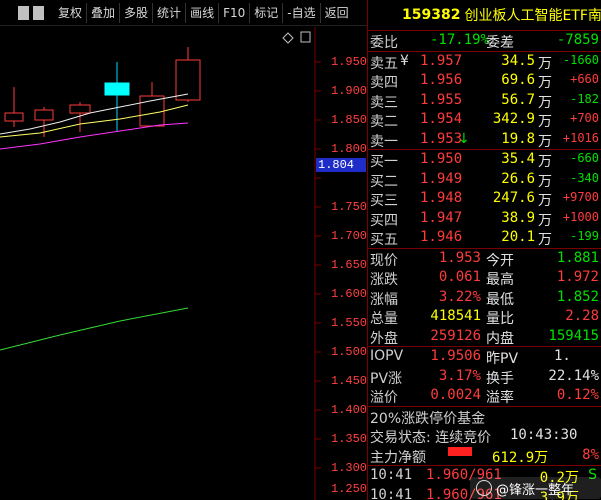 The height and width of the screenshot is (500, 601). What do you see at coordinates (520, 457) in the screenshot?
I see `net-flow-value: 612.9万` at bounding box center [520, 457].